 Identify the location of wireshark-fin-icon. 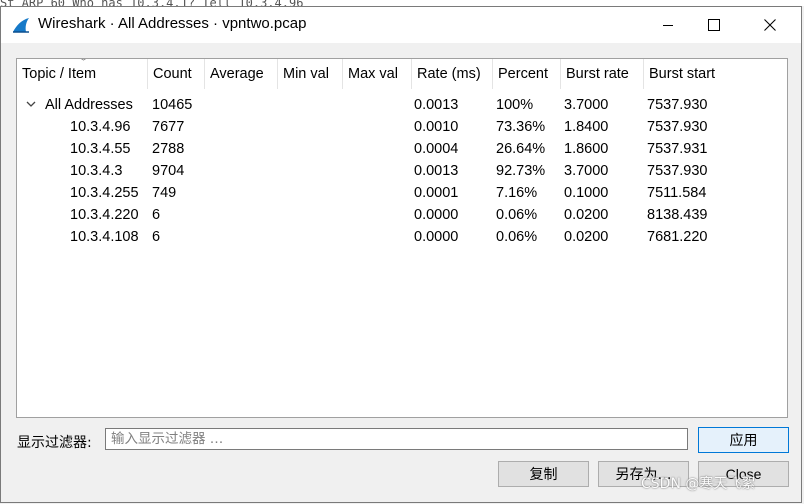
(21, 25).